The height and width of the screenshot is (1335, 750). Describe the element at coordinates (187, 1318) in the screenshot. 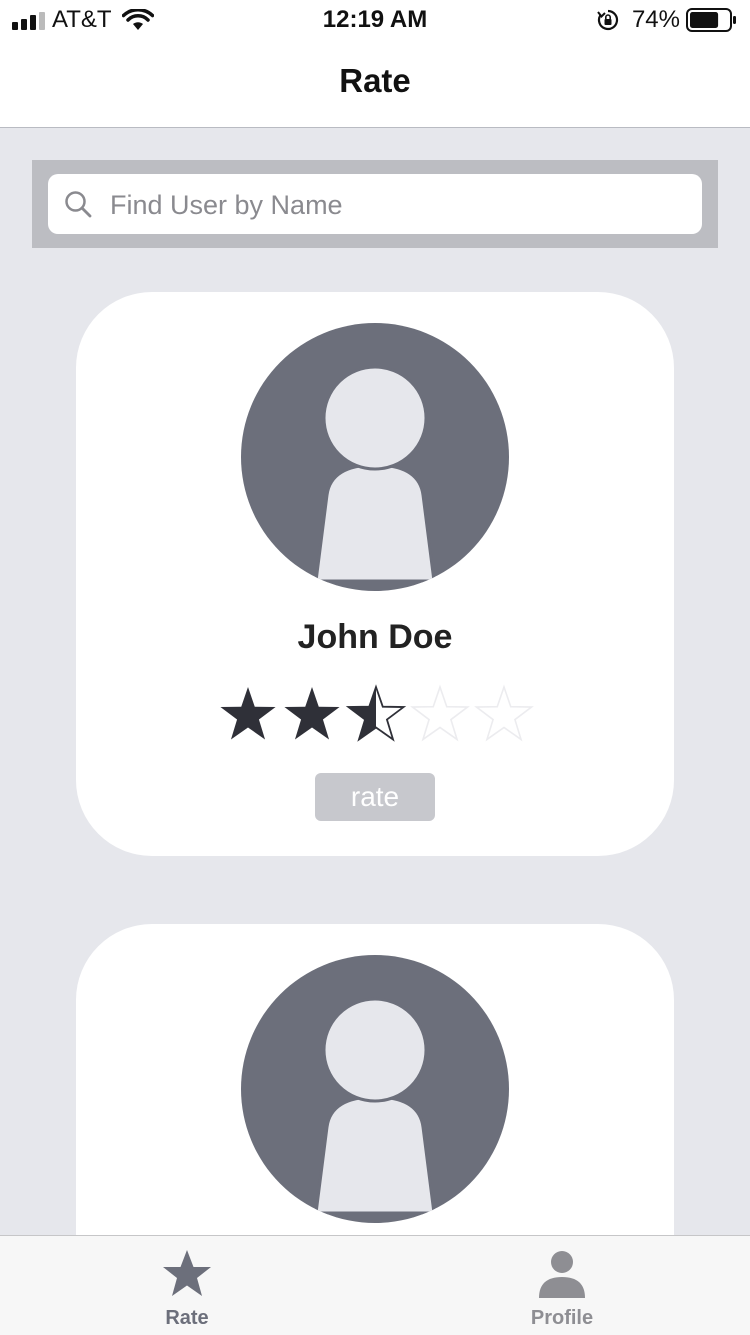

I see `tab-label: Rate` at that location.